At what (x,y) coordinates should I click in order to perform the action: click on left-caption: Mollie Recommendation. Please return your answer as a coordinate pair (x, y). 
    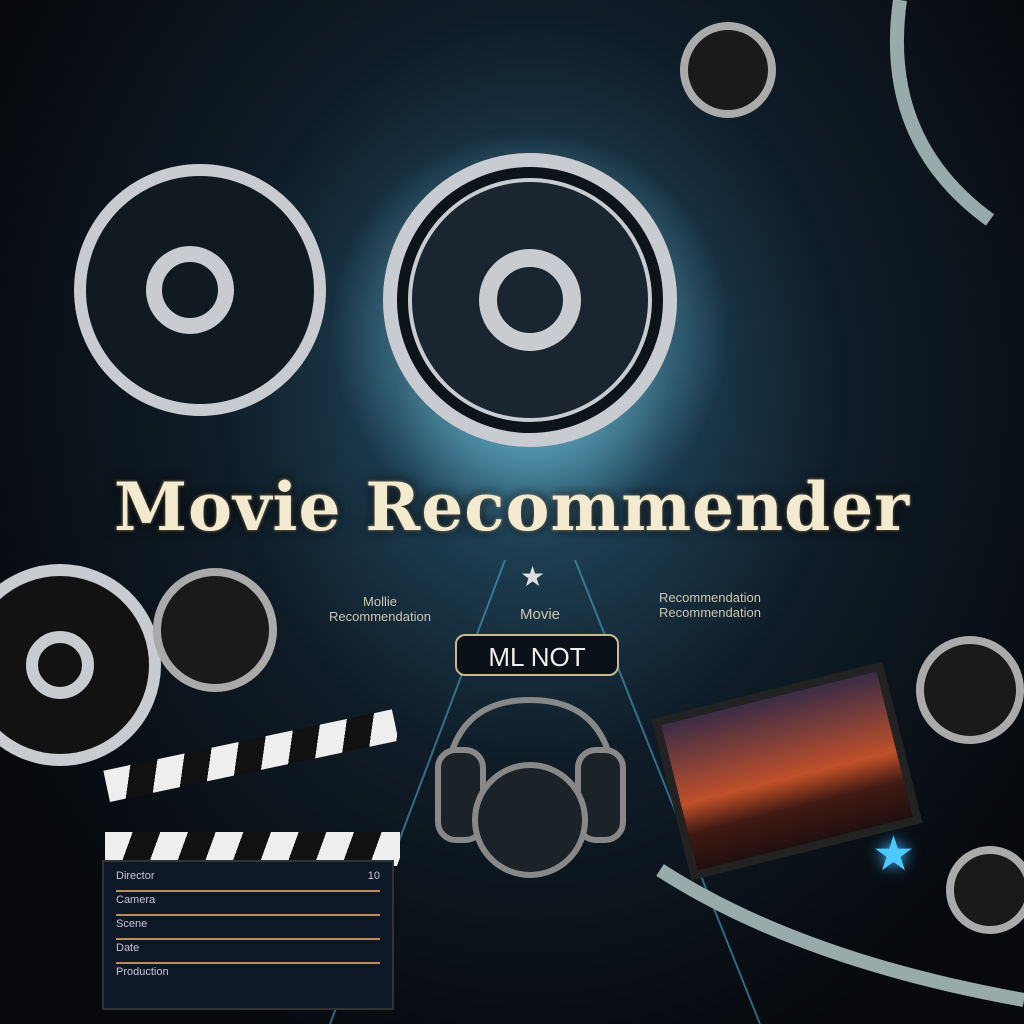
    Looking at the image, I should click on (380, 609).